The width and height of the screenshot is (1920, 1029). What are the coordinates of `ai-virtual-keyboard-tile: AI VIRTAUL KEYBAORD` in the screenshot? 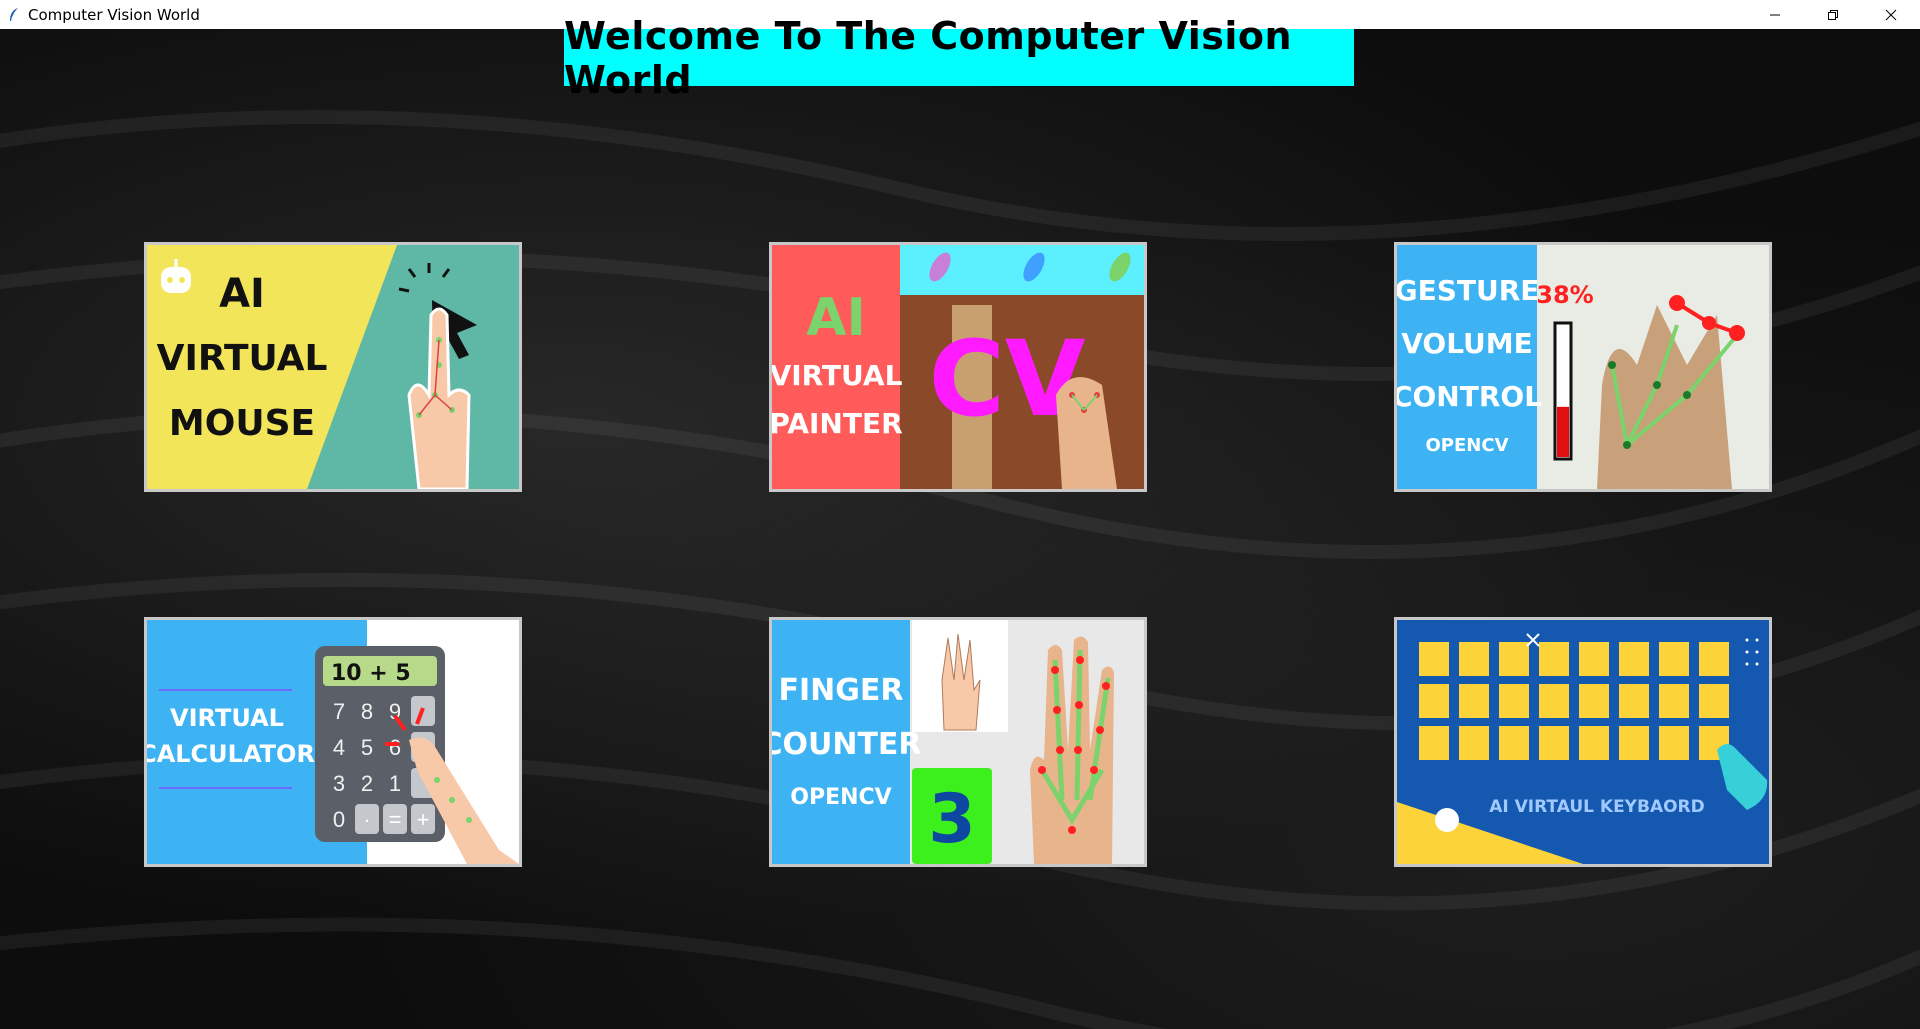 It's located at (1583, 742).